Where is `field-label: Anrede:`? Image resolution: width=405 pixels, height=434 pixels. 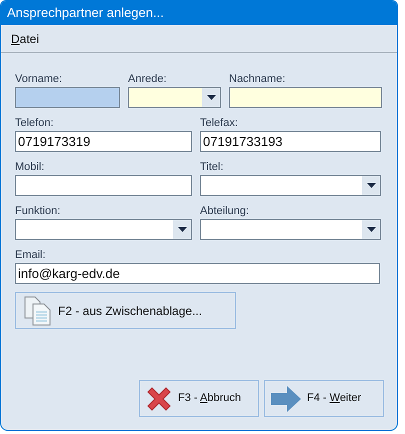
field-label: Anrede: is located at coordinates (148, 79).